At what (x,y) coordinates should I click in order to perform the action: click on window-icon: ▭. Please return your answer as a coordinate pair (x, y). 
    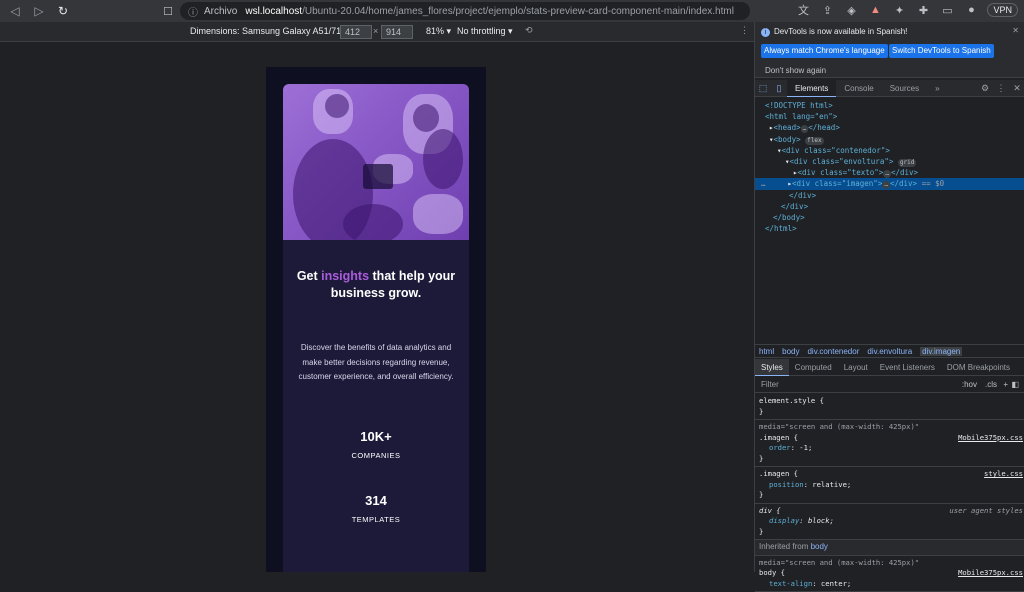
    Looking at the image, I should click on (947, 10).